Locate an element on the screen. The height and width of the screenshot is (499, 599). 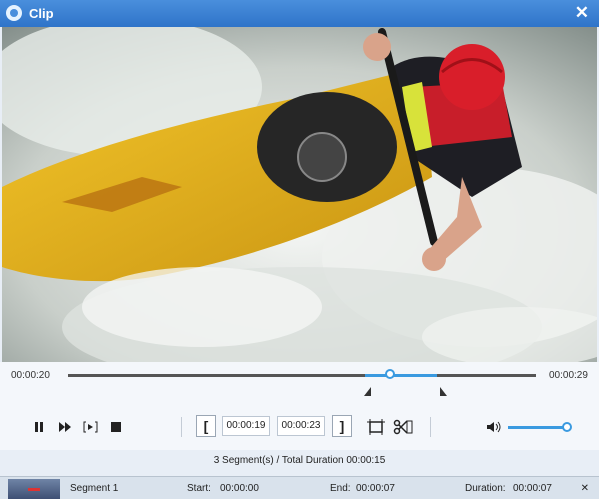
next-frame-icon is located at coordinates (90, 427).